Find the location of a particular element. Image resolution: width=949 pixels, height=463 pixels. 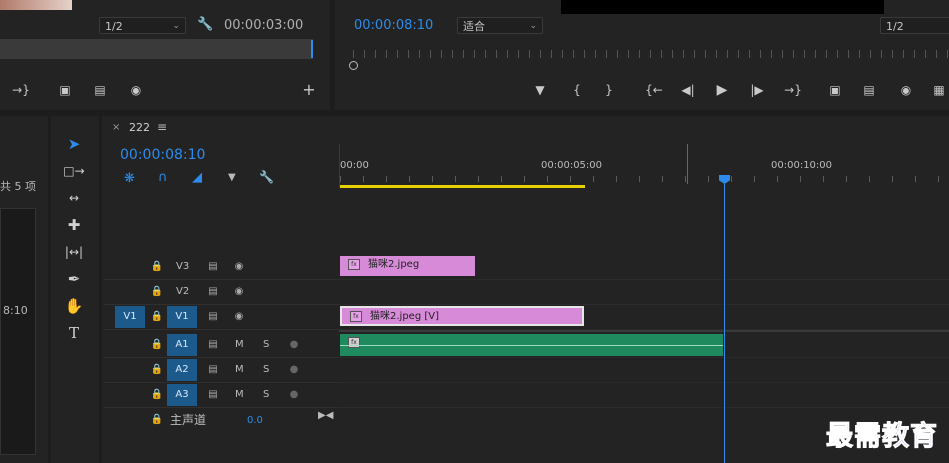

source-zoom-select: 1/2 ⌄ is located at coordinates (142, 25).